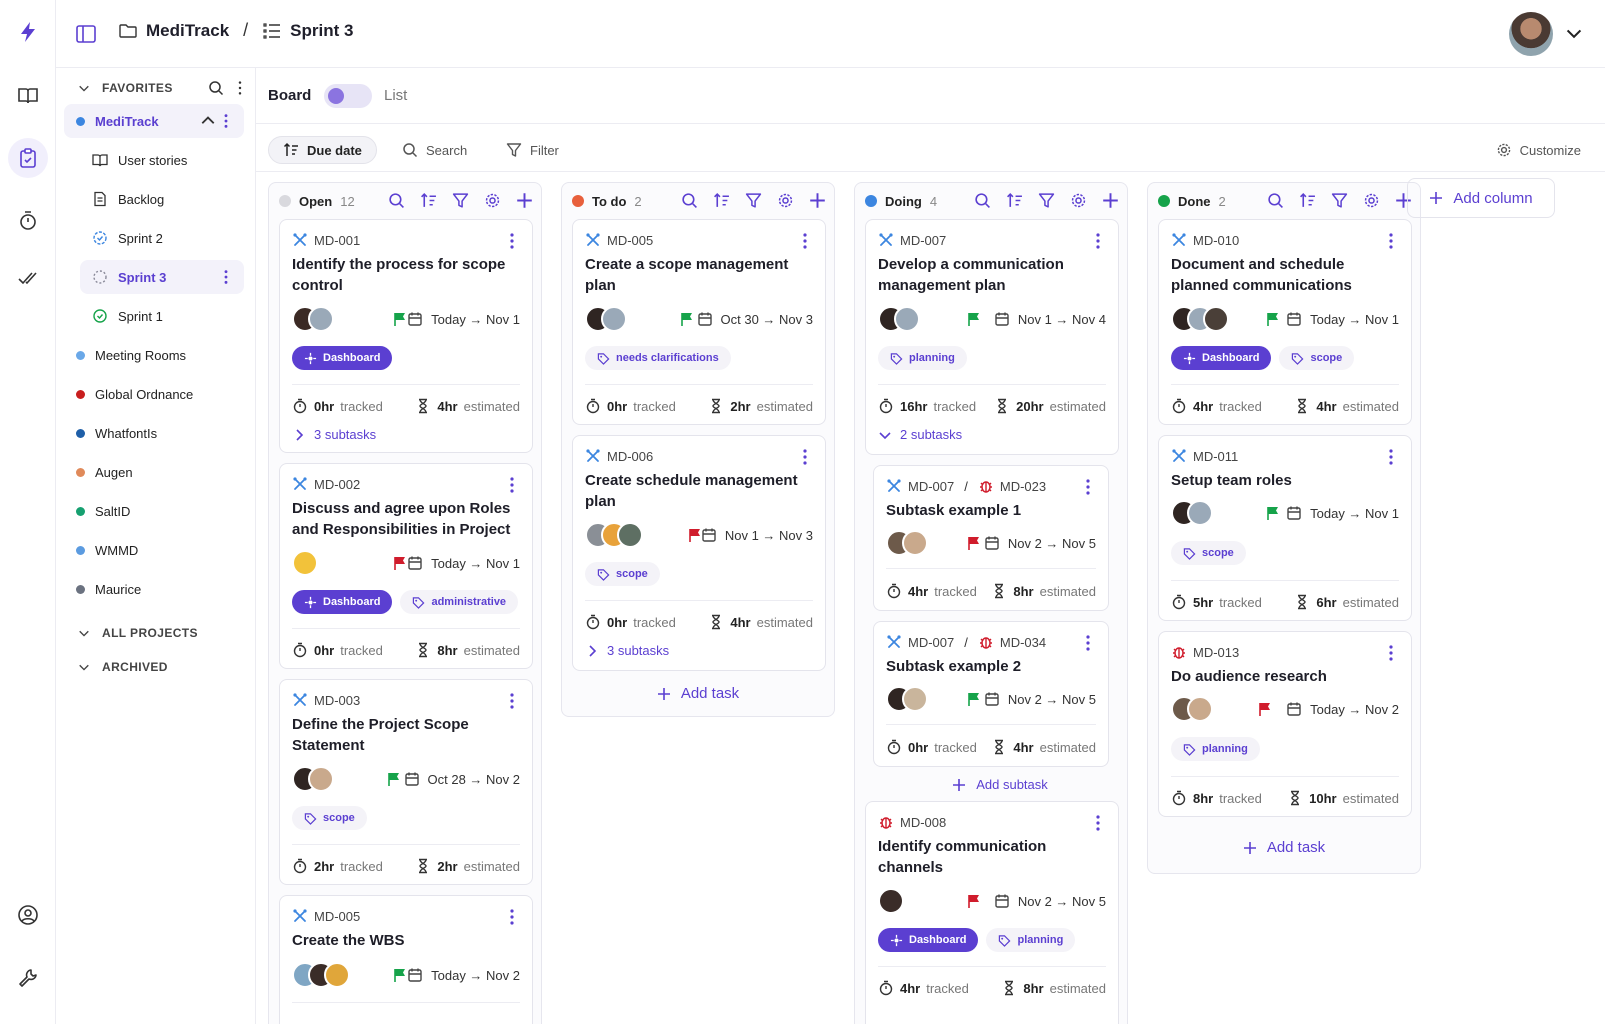 The height and width of the screenshot is (1024, 1605). Describe the element at coordinates (125, 88) in the screenshot. I see `sidebar-favorites-header: FAVORITES` at that location.